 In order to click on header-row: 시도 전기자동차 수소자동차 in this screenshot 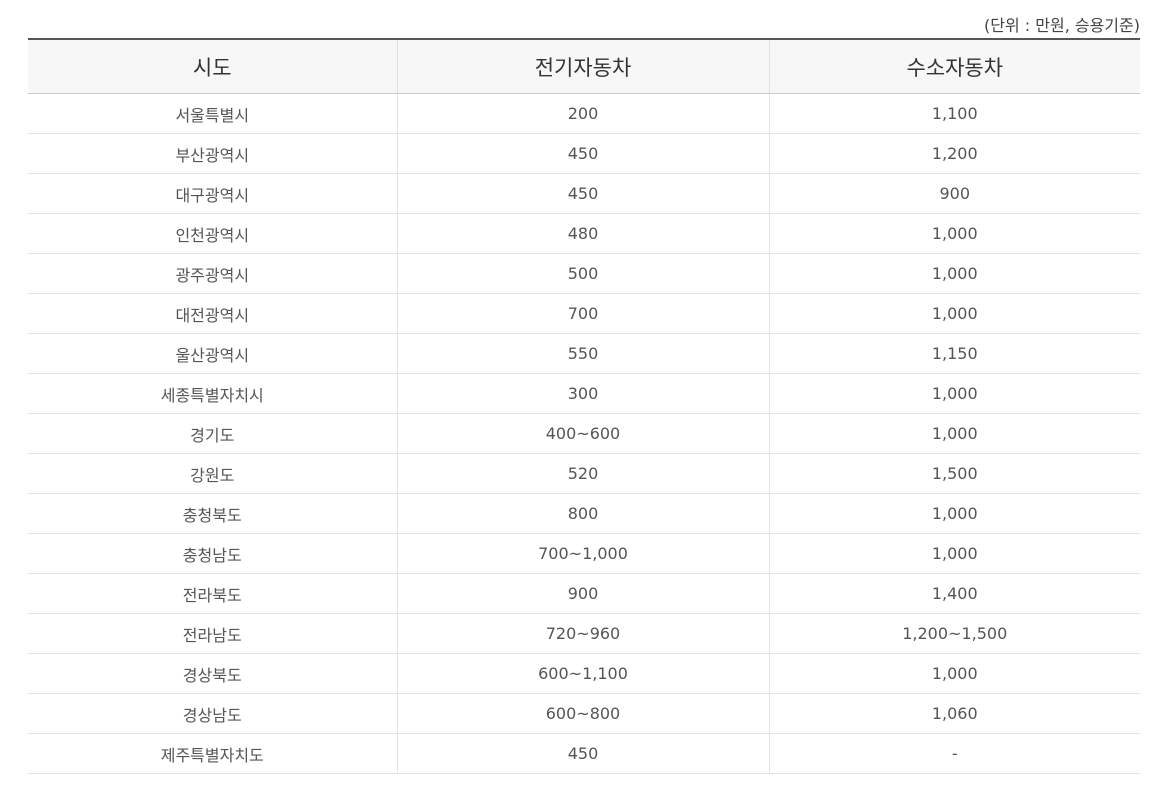, I will do `click(584, 66)`.